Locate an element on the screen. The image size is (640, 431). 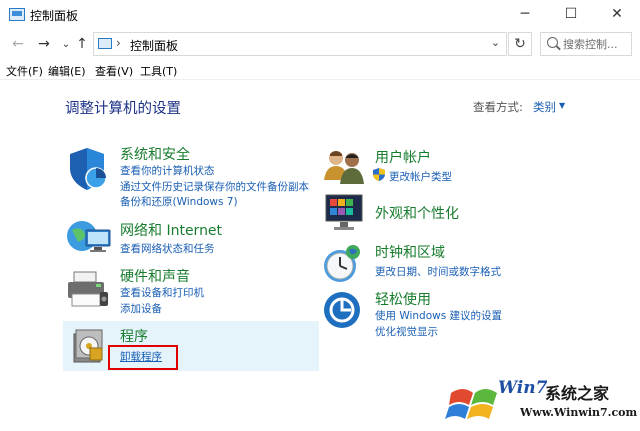
menu-bar: 文件(F) 编辑(E) 查看(V) 工具(T) is located at coordinates (320, 70).